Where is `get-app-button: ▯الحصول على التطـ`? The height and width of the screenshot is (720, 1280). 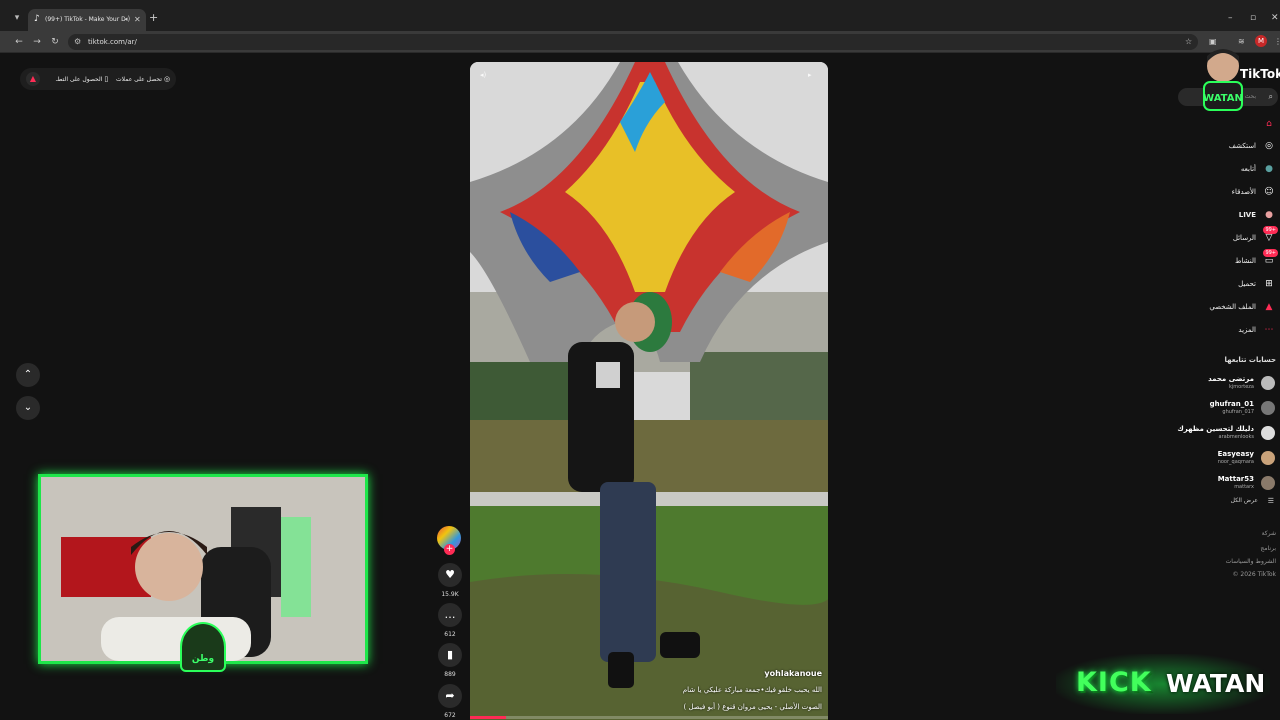 get-app-button: ▯الحصول على التطـ is located at coordinates (82, 79).